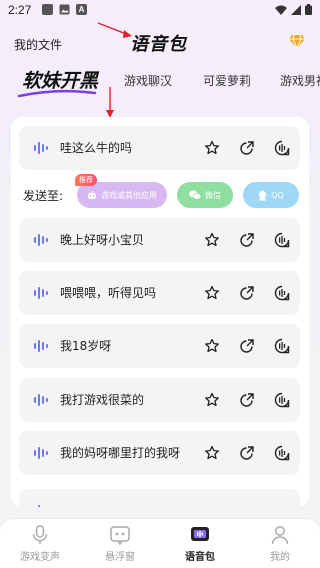  Describe the element at coordinates (297, 41) in the screenshot. I see `diamond-icon` at that location.